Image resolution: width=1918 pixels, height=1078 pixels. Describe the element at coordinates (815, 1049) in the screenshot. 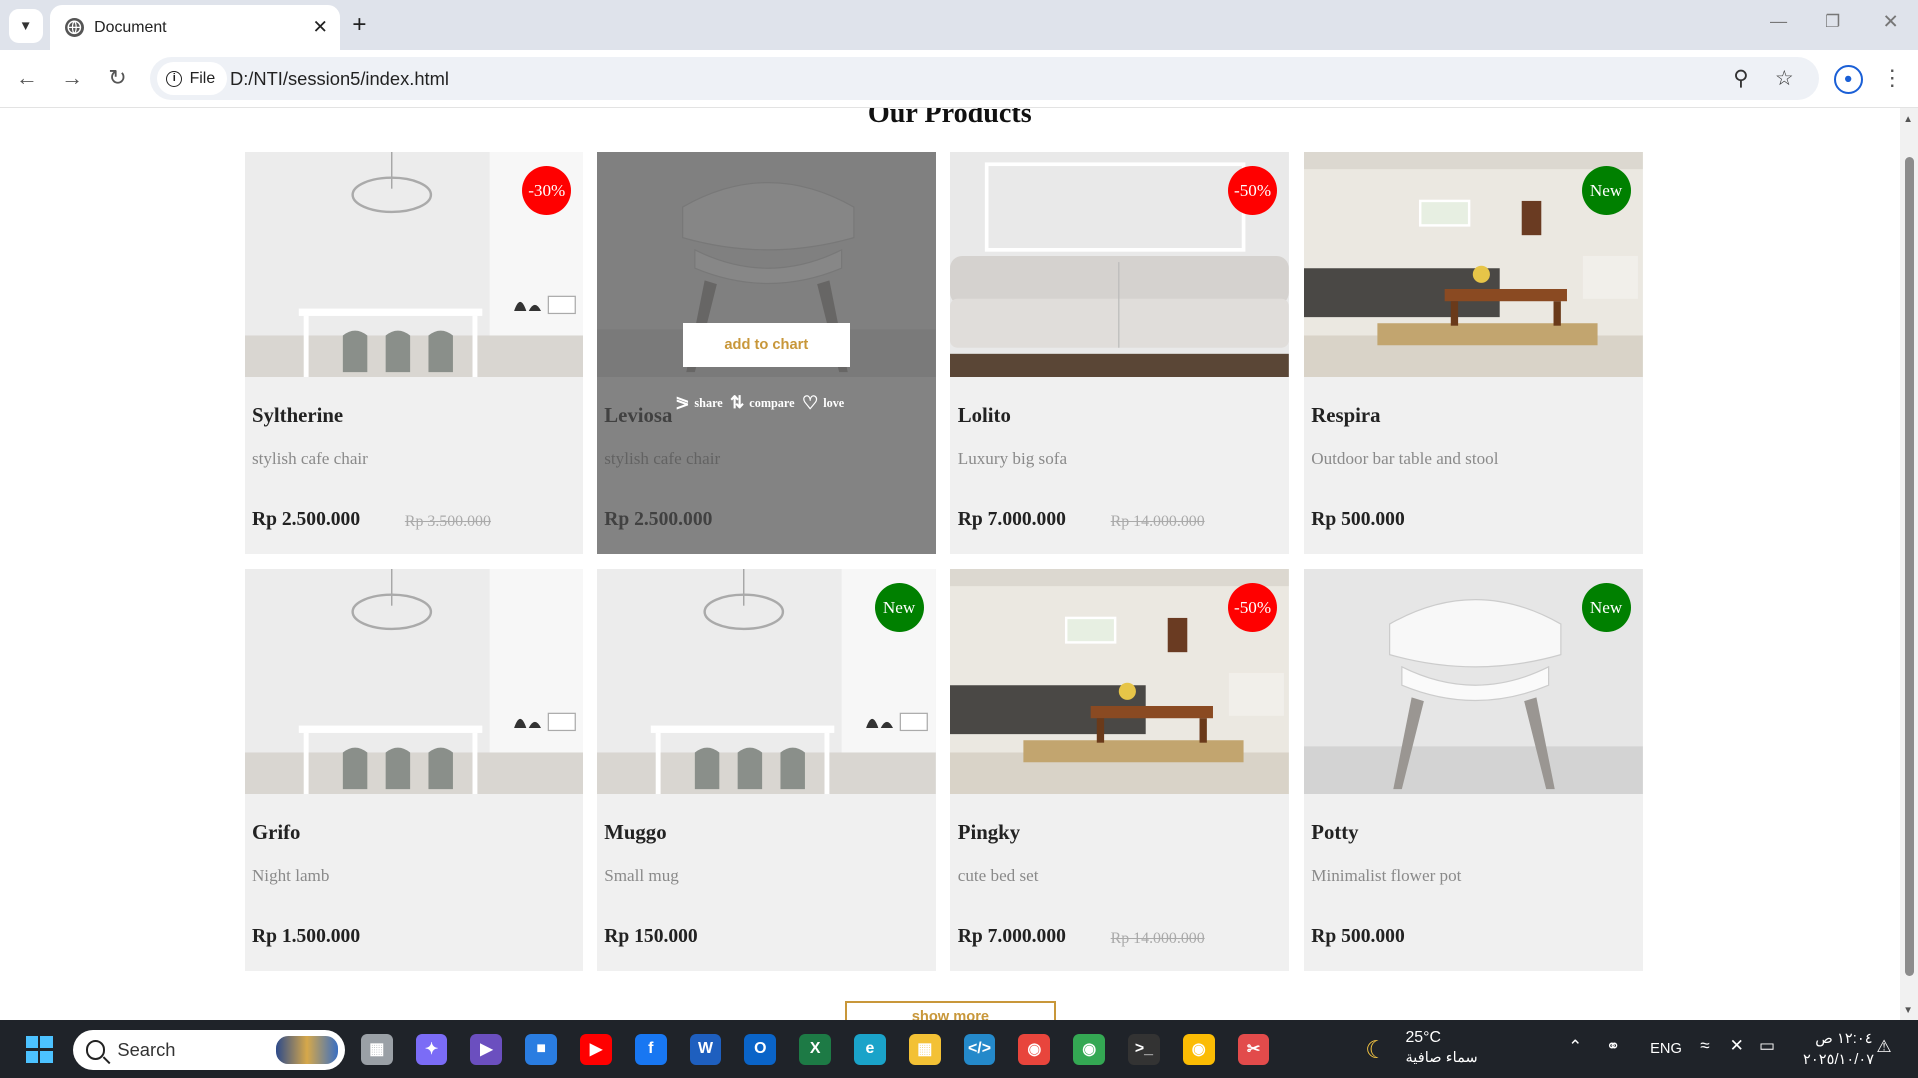

I see `excel-icon: X` at that location.